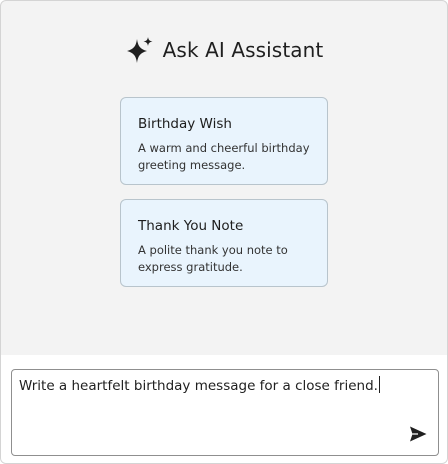 This screenshot has height=464, width=448. Describe the element at coordinates (185, 124) in the screenshot. I see `prompt-card-title: Birthday Wish` at that location.